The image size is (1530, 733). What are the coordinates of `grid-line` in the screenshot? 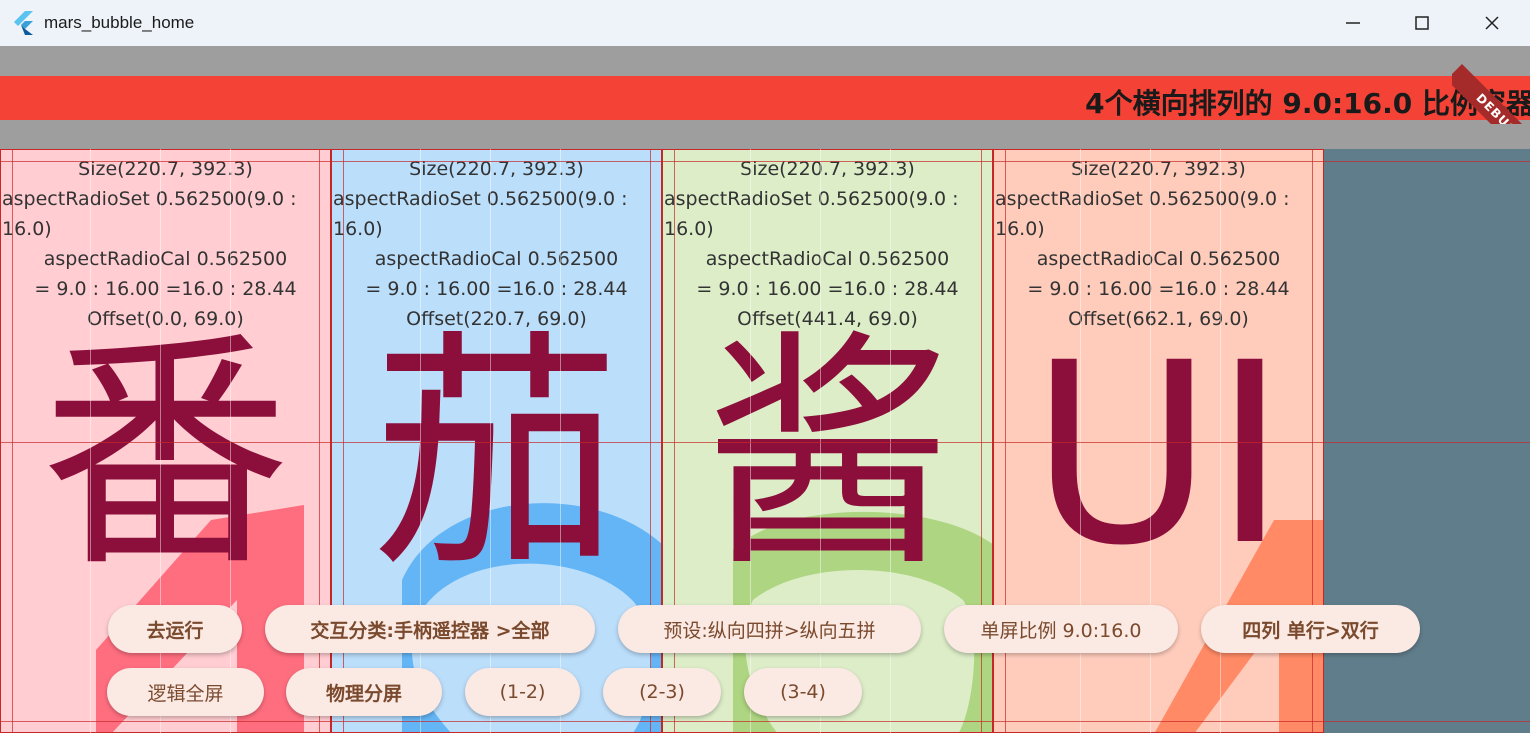 It's located at (90, 441).